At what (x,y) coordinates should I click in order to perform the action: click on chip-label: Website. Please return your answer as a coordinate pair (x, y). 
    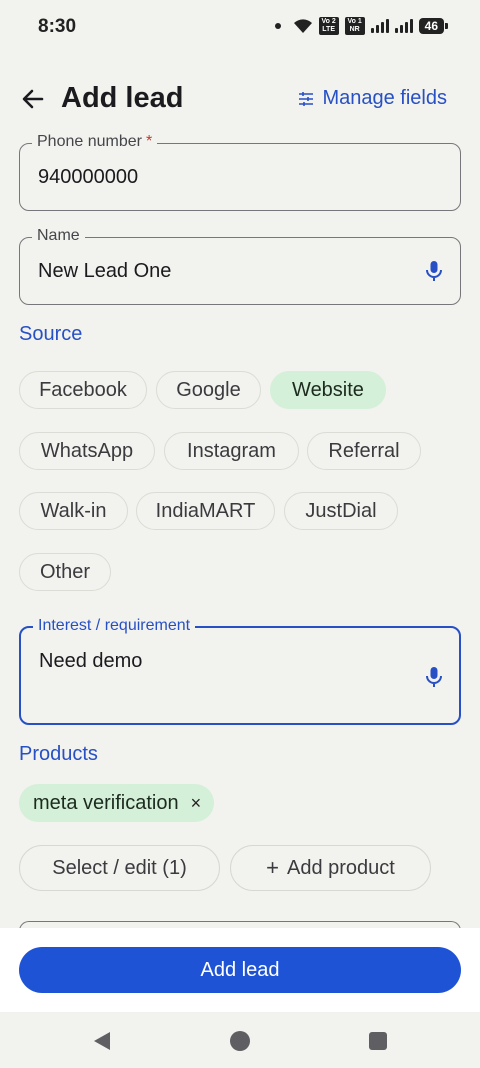
    Looking at the image, I should click on (328, 389).